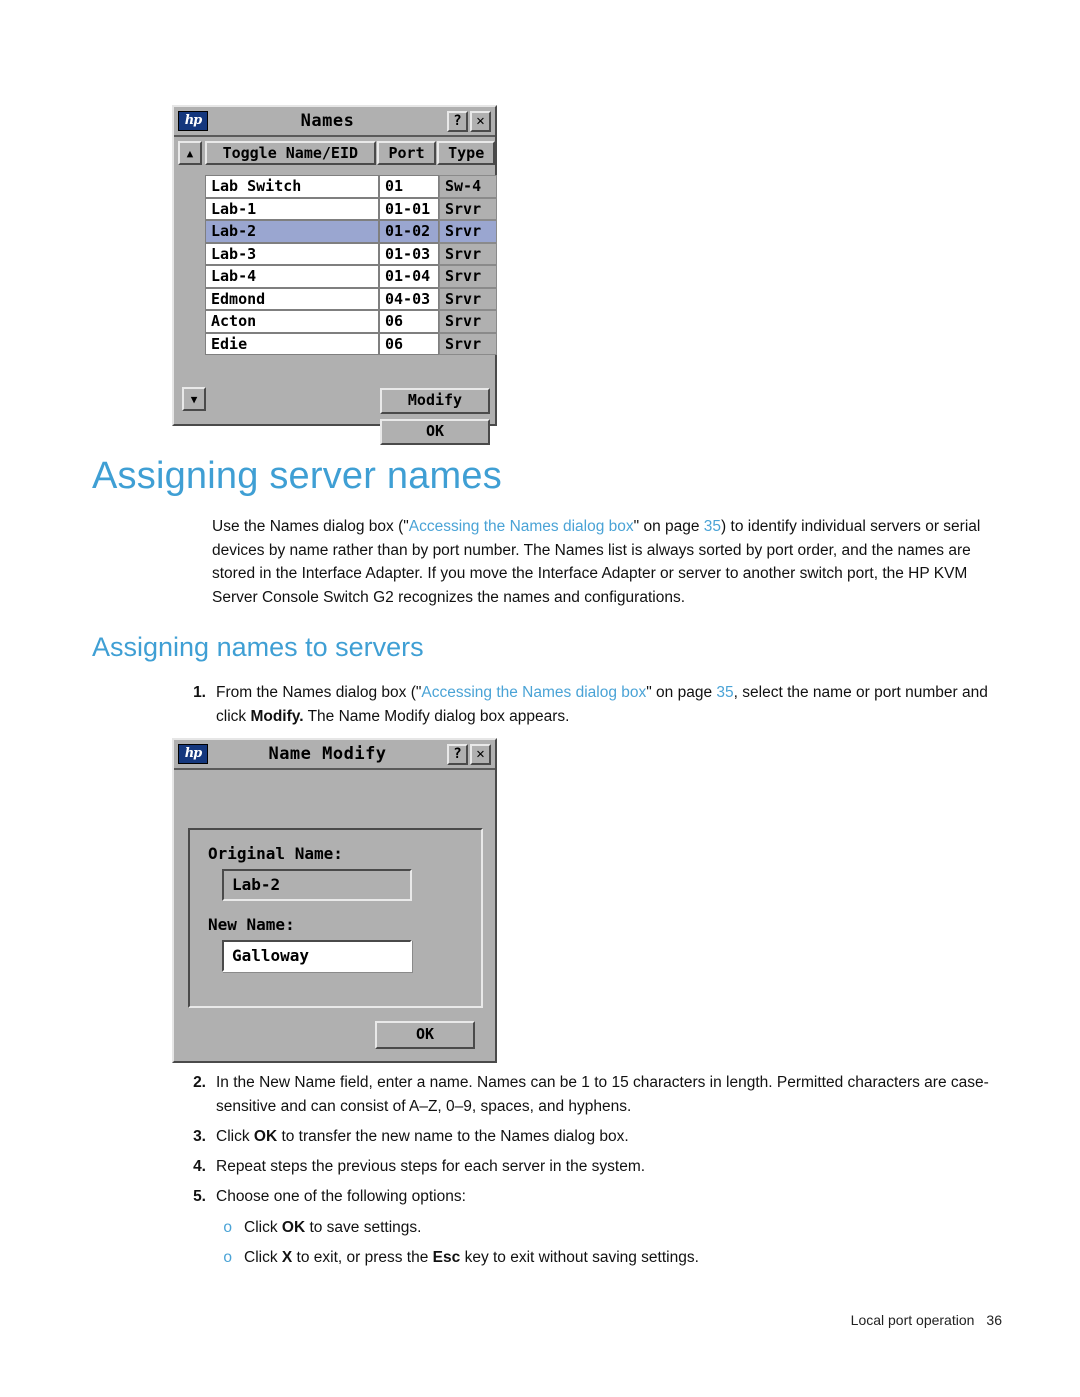  What do you see at coordinates (235, 1136) in the screenshot?
I see `step3-part1: Click` at bounding box center [235, 1136].